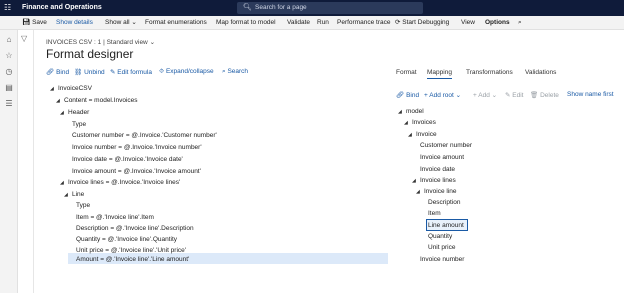 Image resolution: width=624 pixels, height=293 pixels. I want to click on model-tree-node: Unit price, so click(441, 247).